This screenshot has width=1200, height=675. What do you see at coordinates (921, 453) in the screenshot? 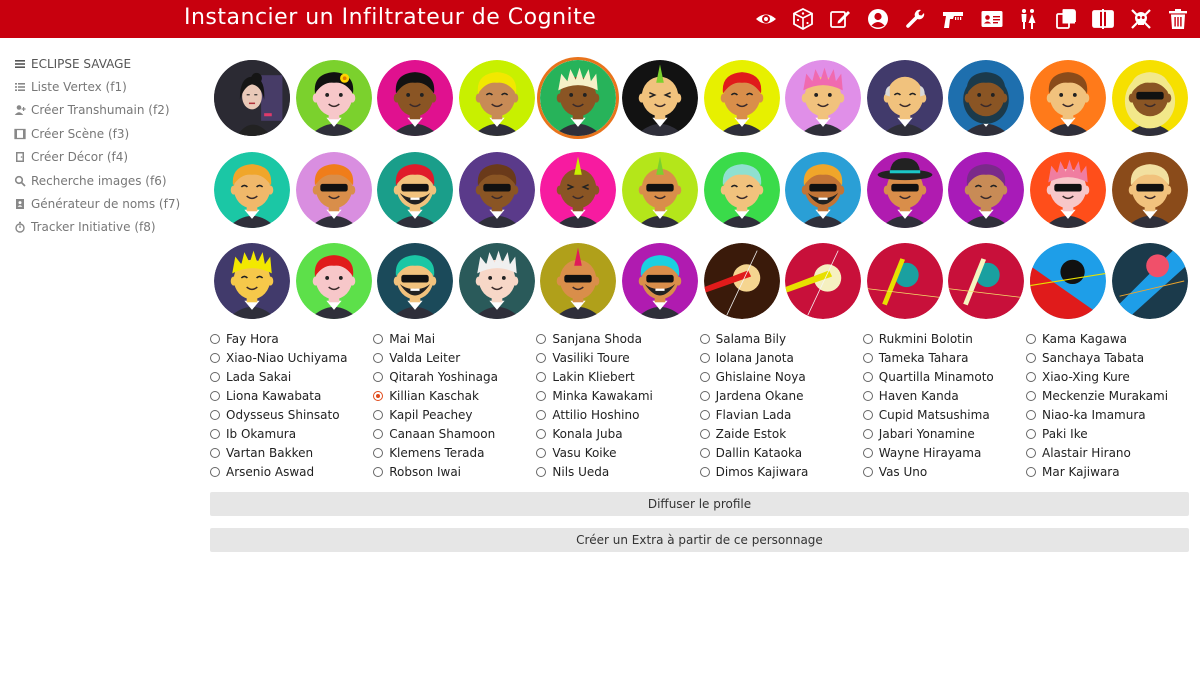
I see `name-option: Wayne Hirayama` at bounding box center [921, 453].